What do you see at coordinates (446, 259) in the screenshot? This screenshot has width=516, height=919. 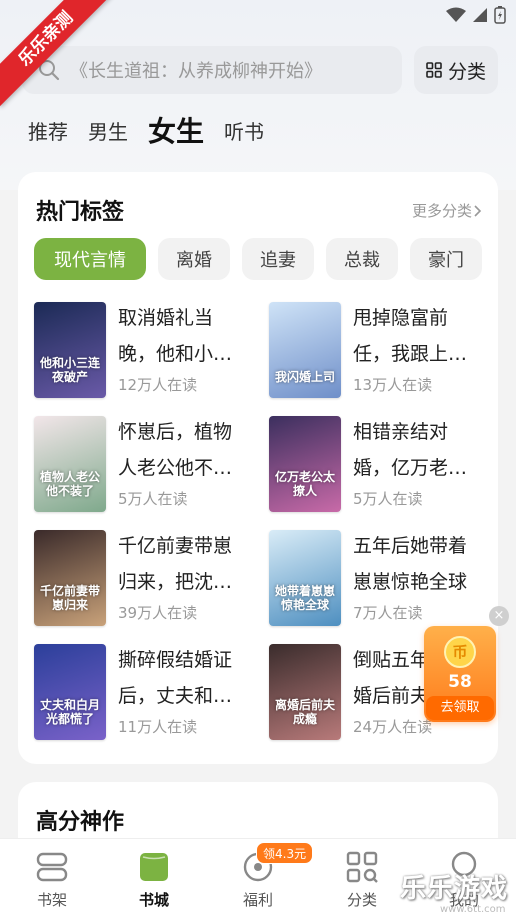 I see `tag-chip: 豪门` at bounding box center [446, 259].